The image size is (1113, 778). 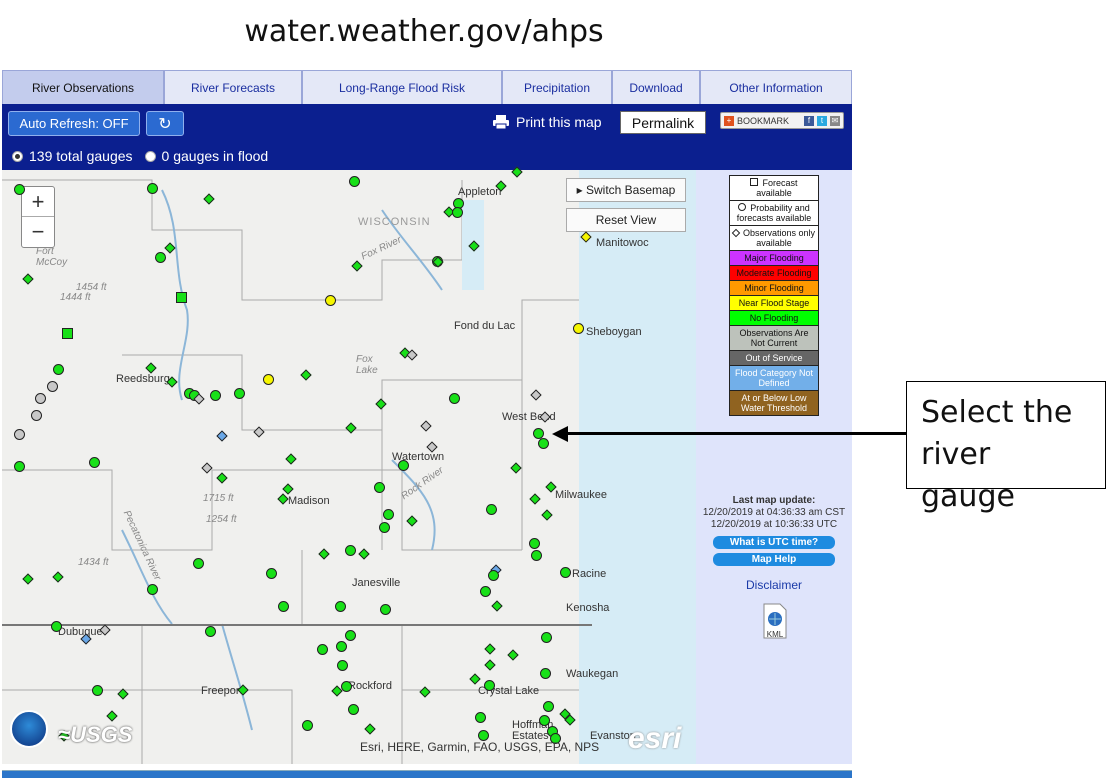 What do you see at coordinates (402, 87) in the screenshot?
I see `tab-long-range-flood-risk: Long-Range Flood Risk` at bounding box center [402, 87].